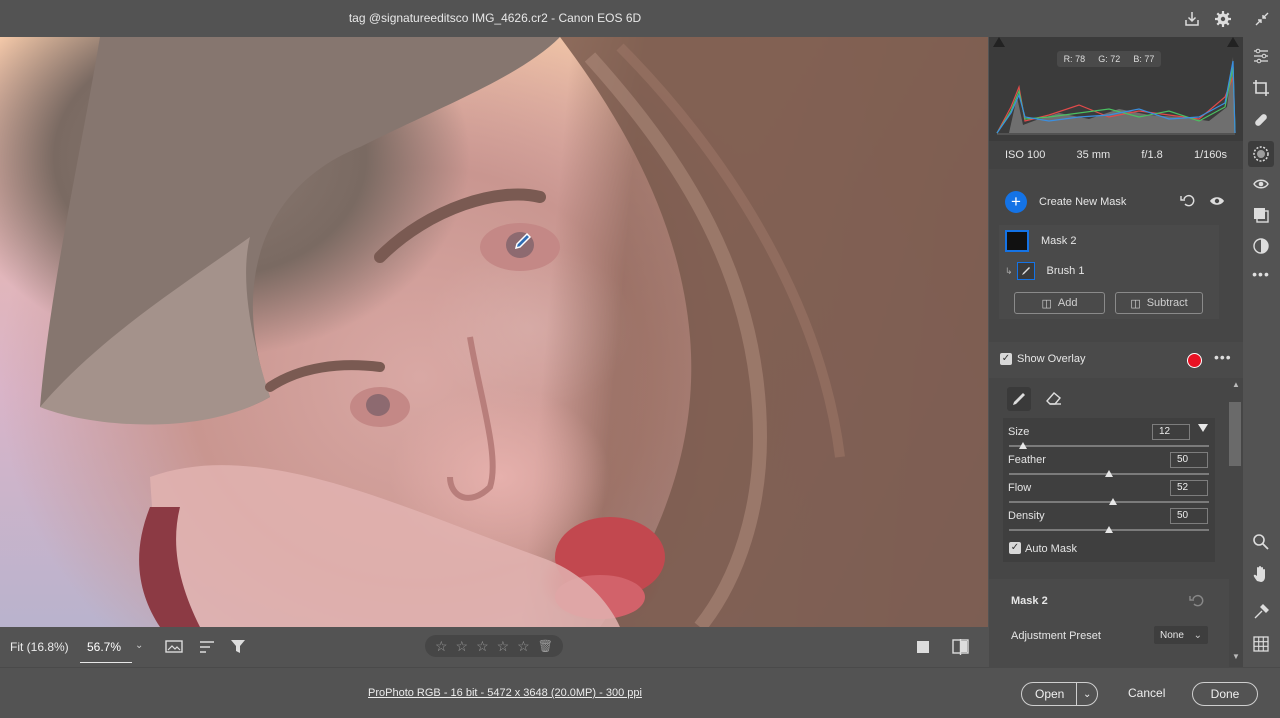 The image size is (1280, 718). Describe the element at coordinates (923, 647) in the screenshot. I see `single-view-icon` at that location.